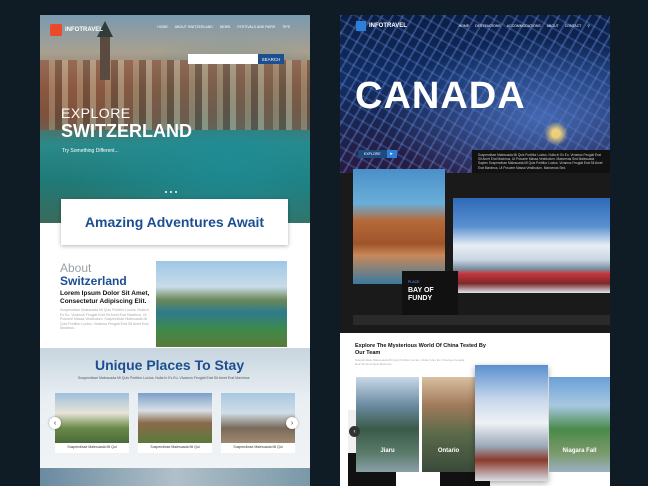  I want to click on china-card-label: Niagara Fall, so click(579, 451).